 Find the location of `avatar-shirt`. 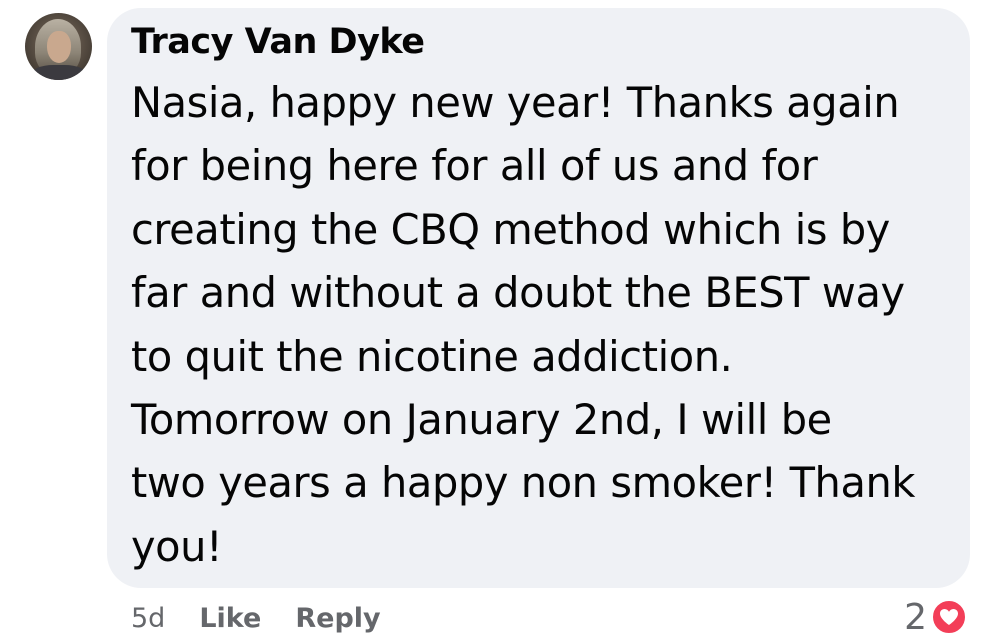

avatar-shirt is located at coordinates (59, 72).